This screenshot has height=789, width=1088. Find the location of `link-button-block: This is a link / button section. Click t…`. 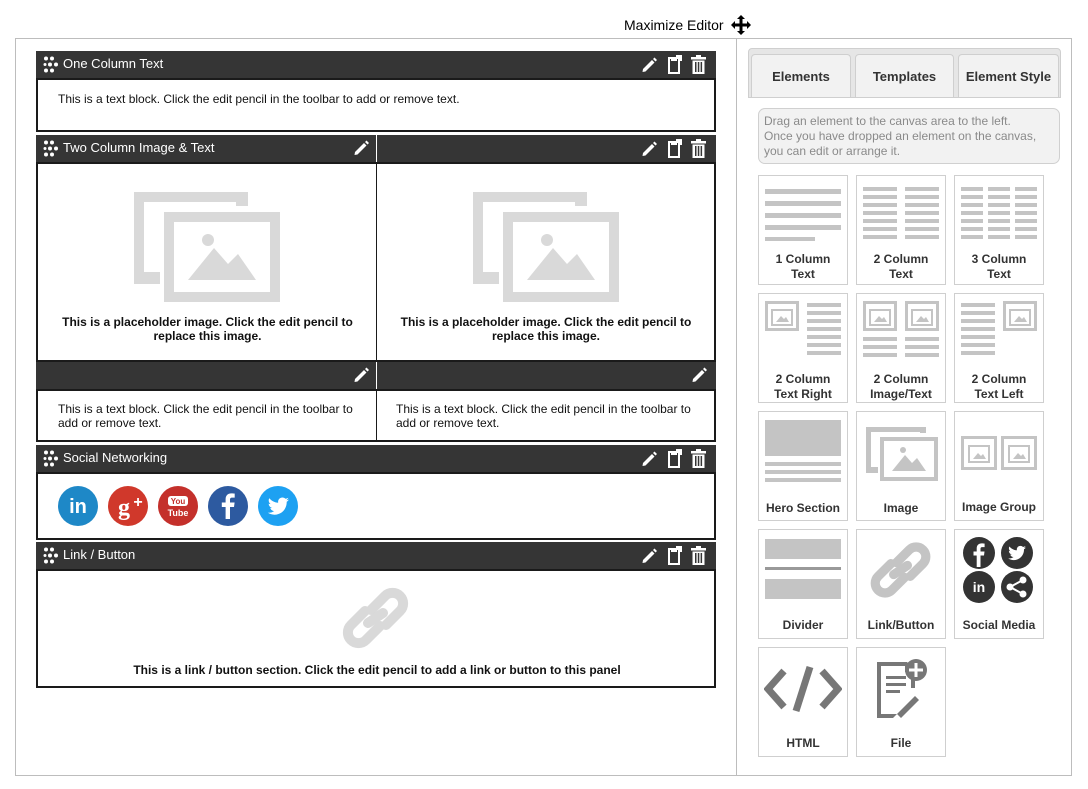

link-button-block: This is a link / button section. Click t… is located at coordinates (376, 628).